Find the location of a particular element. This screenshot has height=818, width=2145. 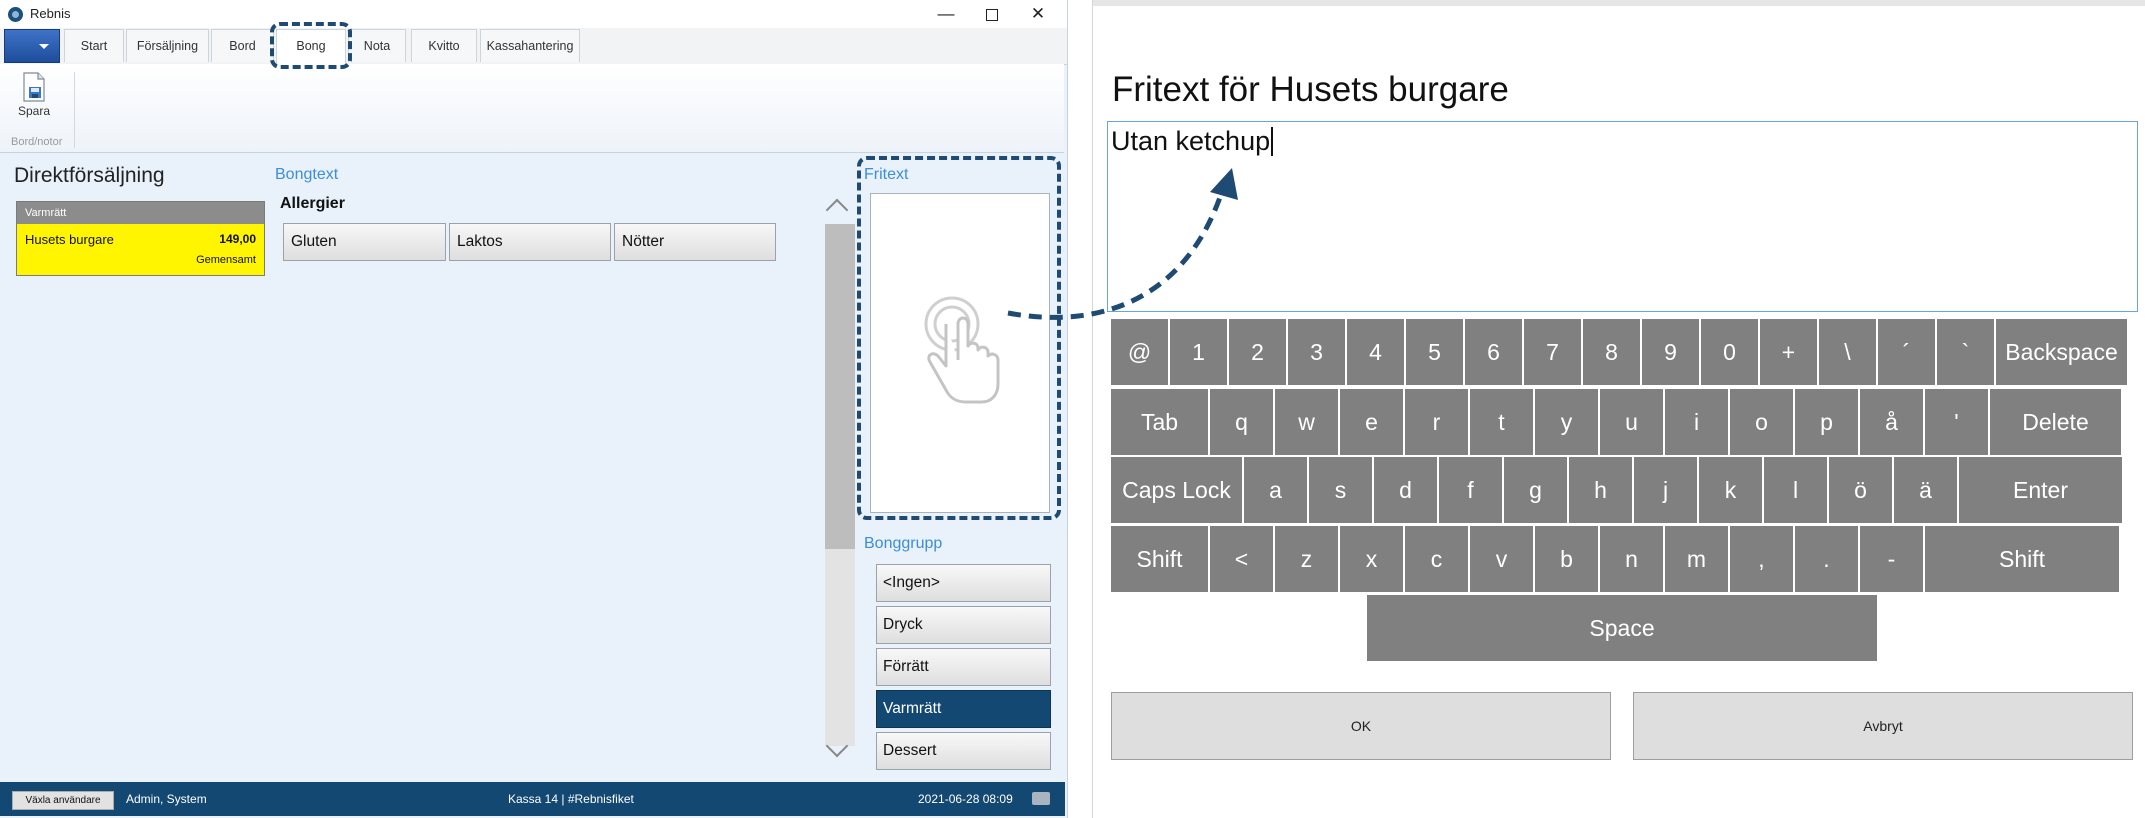

key-symbol: < is located at coordinates (1241, 559).